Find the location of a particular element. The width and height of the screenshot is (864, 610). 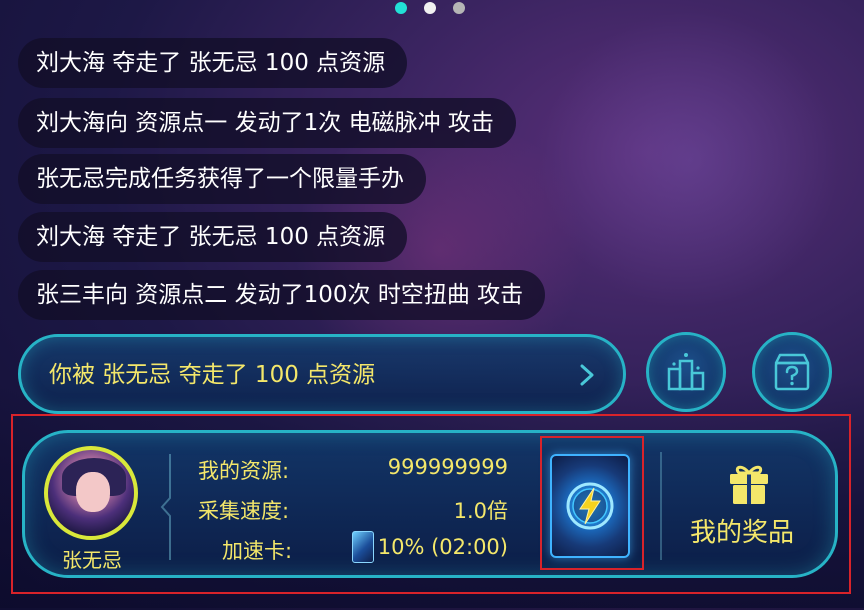

question-box-icon is located at coordinates (792, 372).